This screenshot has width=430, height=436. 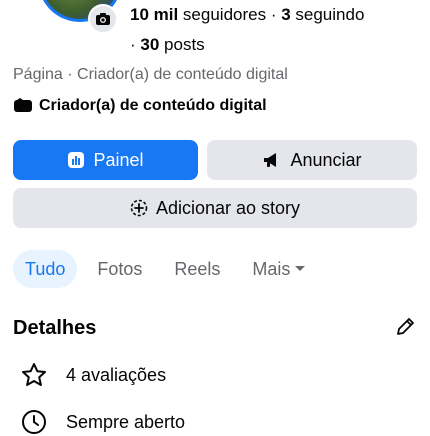 I want to click on detail-item-reviews: 4 avaliações, so click(x=93, y=375).